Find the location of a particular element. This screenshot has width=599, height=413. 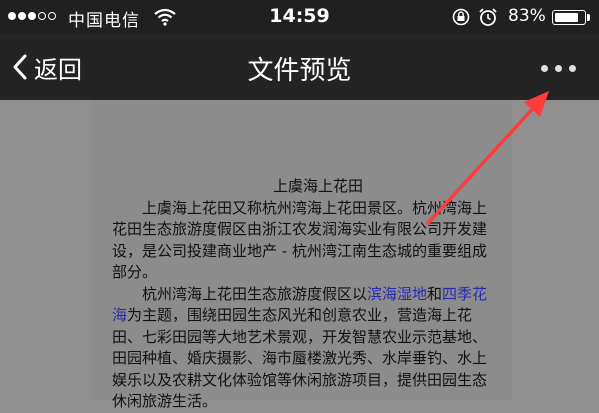

battery-fill is located at coordinates (567, 17).